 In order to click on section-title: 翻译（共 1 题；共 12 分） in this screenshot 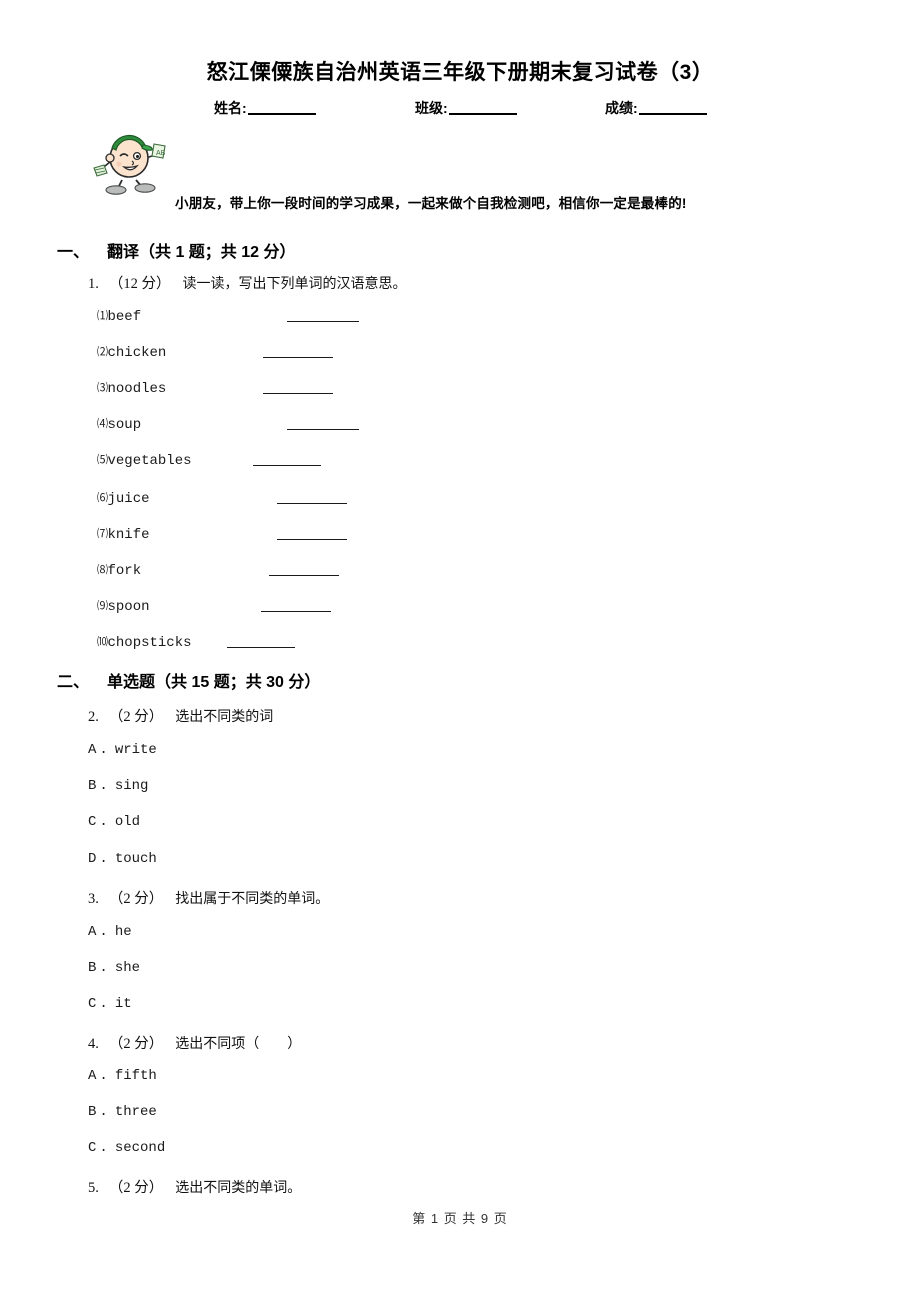, I will do `click(201, 252)`.